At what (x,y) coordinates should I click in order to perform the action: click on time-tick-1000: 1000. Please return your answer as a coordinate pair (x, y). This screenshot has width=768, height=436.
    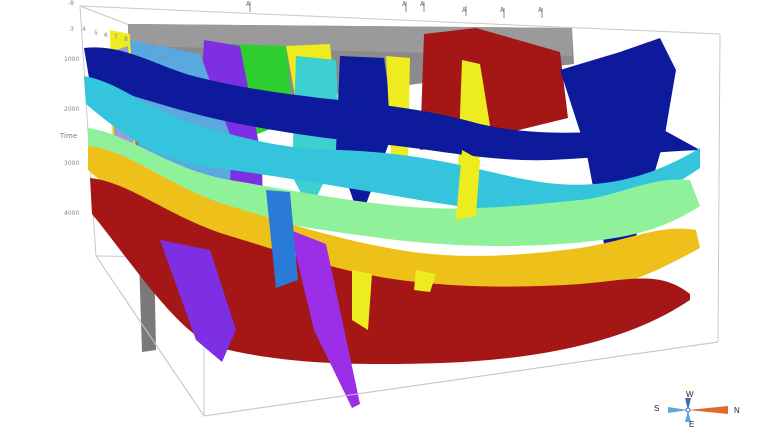
    Looking at the image, I should click on (72, 59).